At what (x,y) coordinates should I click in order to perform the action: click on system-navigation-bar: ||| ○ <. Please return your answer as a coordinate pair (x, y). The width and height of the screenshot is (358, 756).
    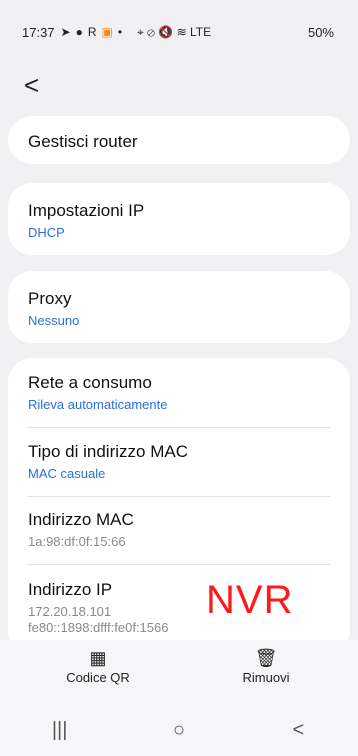
    Looking at the image, I should click on (179, 730).